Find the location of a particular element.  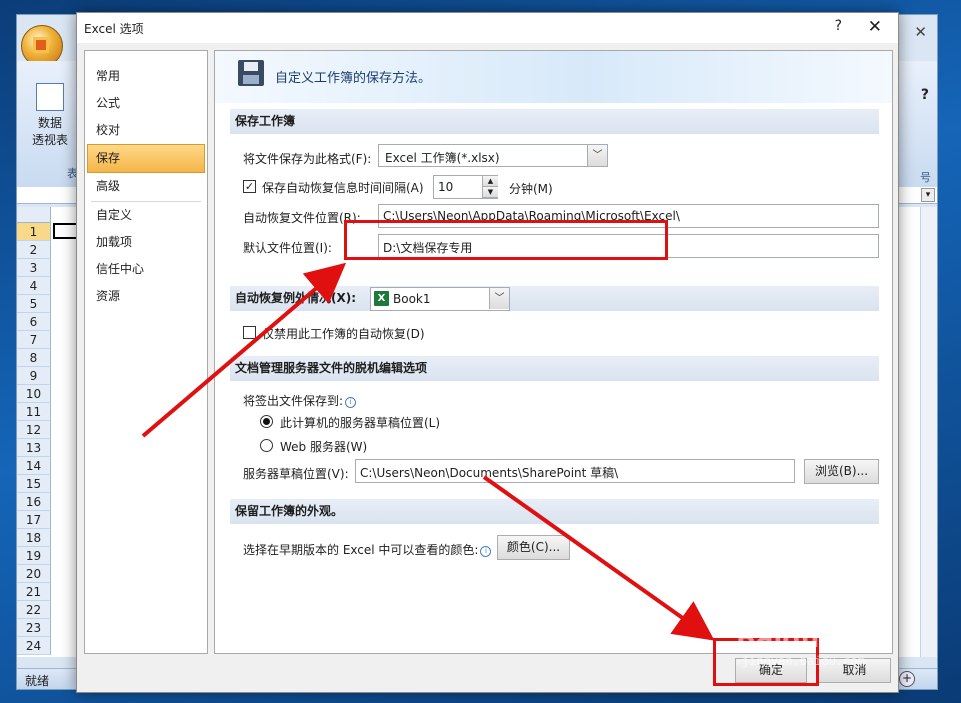

watermark-subtext: jingyan.baidu.com is located at coordinates (803, 661).